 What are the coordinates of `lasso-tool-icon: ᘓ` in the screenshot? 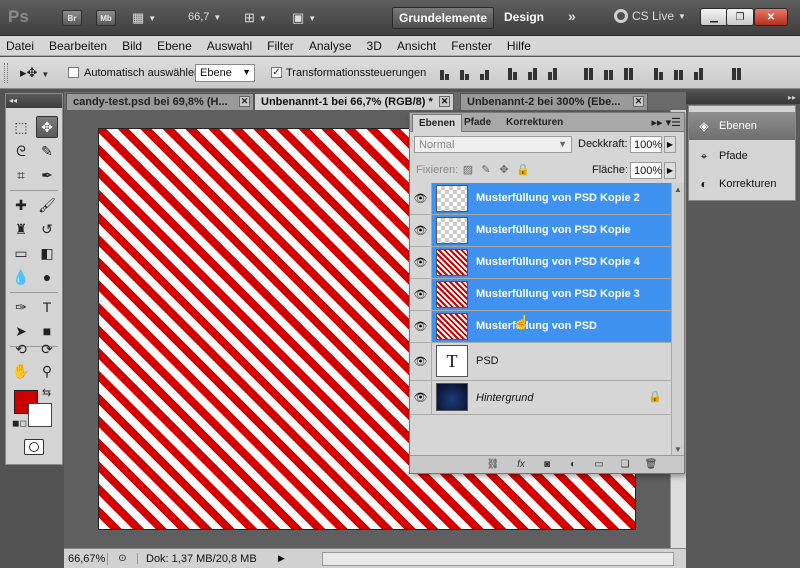 It's located at (21, 151).